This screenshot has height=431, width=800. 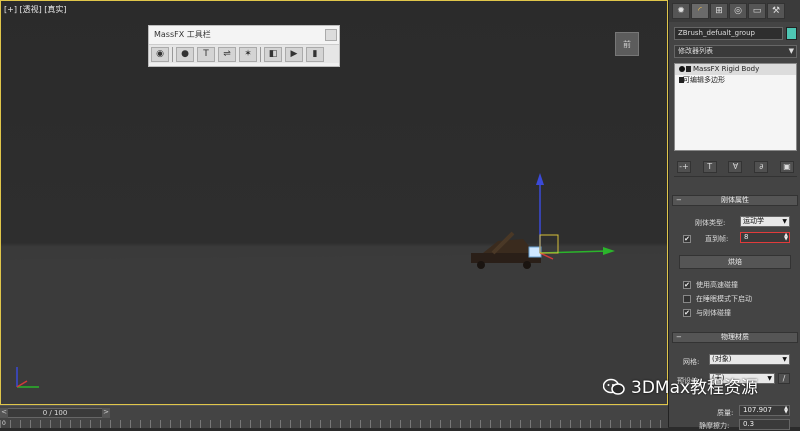 I want to click on step-sim-icon: ▮, so click(x=315, y=54).